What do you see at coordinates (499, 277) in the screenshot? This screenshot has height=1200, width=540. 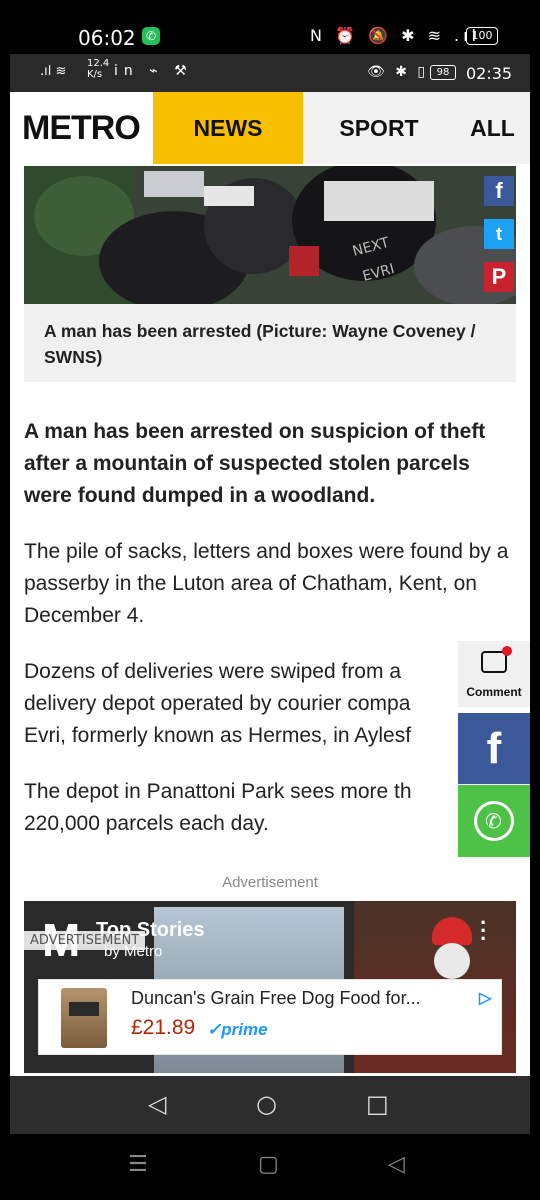 I see `pinterest-share-icon: P` at bounding box center [499, 277].